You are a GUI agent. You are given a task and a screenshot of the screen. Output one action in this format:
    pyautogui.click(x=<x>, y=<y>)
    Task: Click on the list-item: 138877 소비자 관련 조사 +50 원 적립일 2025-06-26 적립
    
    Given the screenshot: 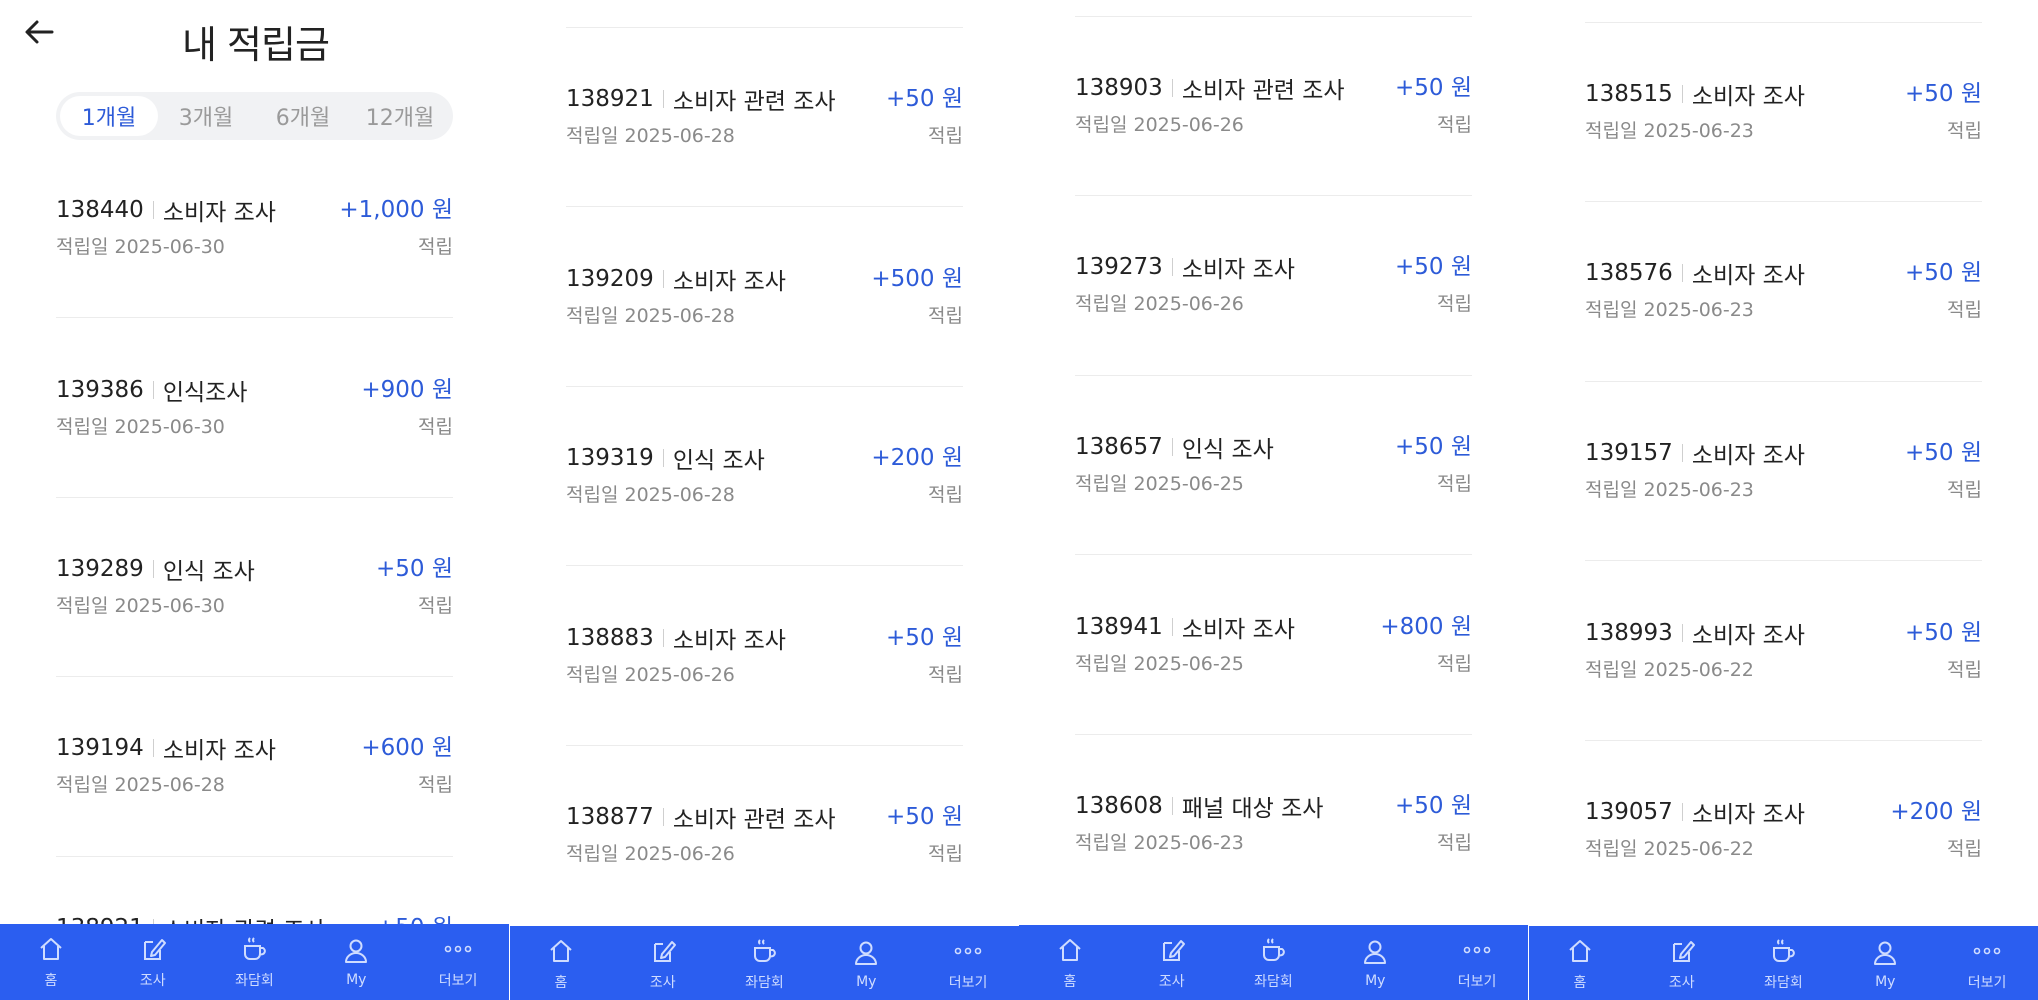 What is the action you would take?
    pyautogui.click(x=764, y=844)
    